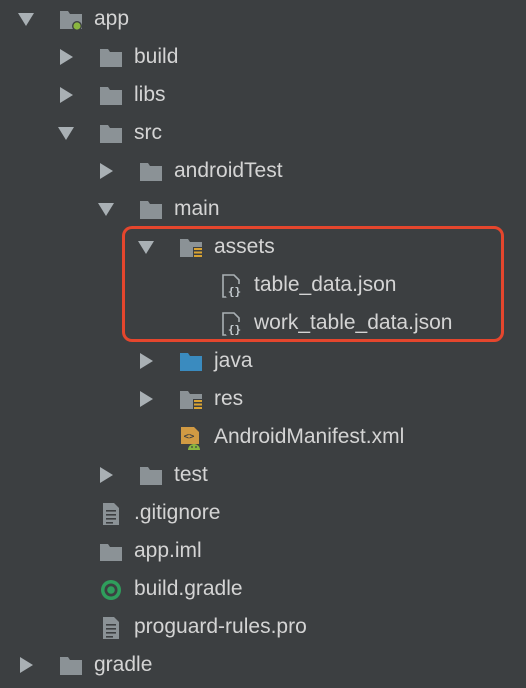  I want to click on tree-item-label: app, so click(112, 18).